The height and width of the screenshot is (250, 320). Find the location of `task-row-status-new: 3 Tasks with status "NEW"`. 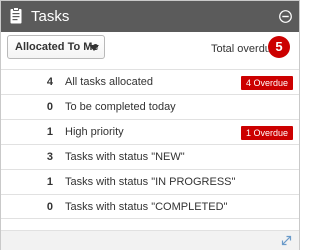

task-row-status-new: 3 Tasks with status "NEW" is located at coordinates (150, 156).